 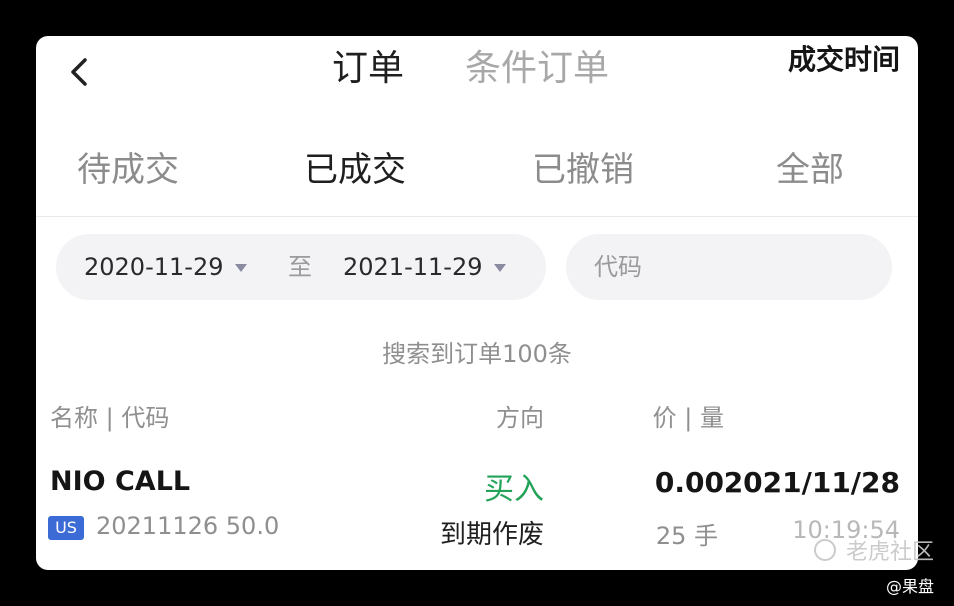 I want to click on tab-conditional-orders: 条件订单, so click(x=537, y=69).